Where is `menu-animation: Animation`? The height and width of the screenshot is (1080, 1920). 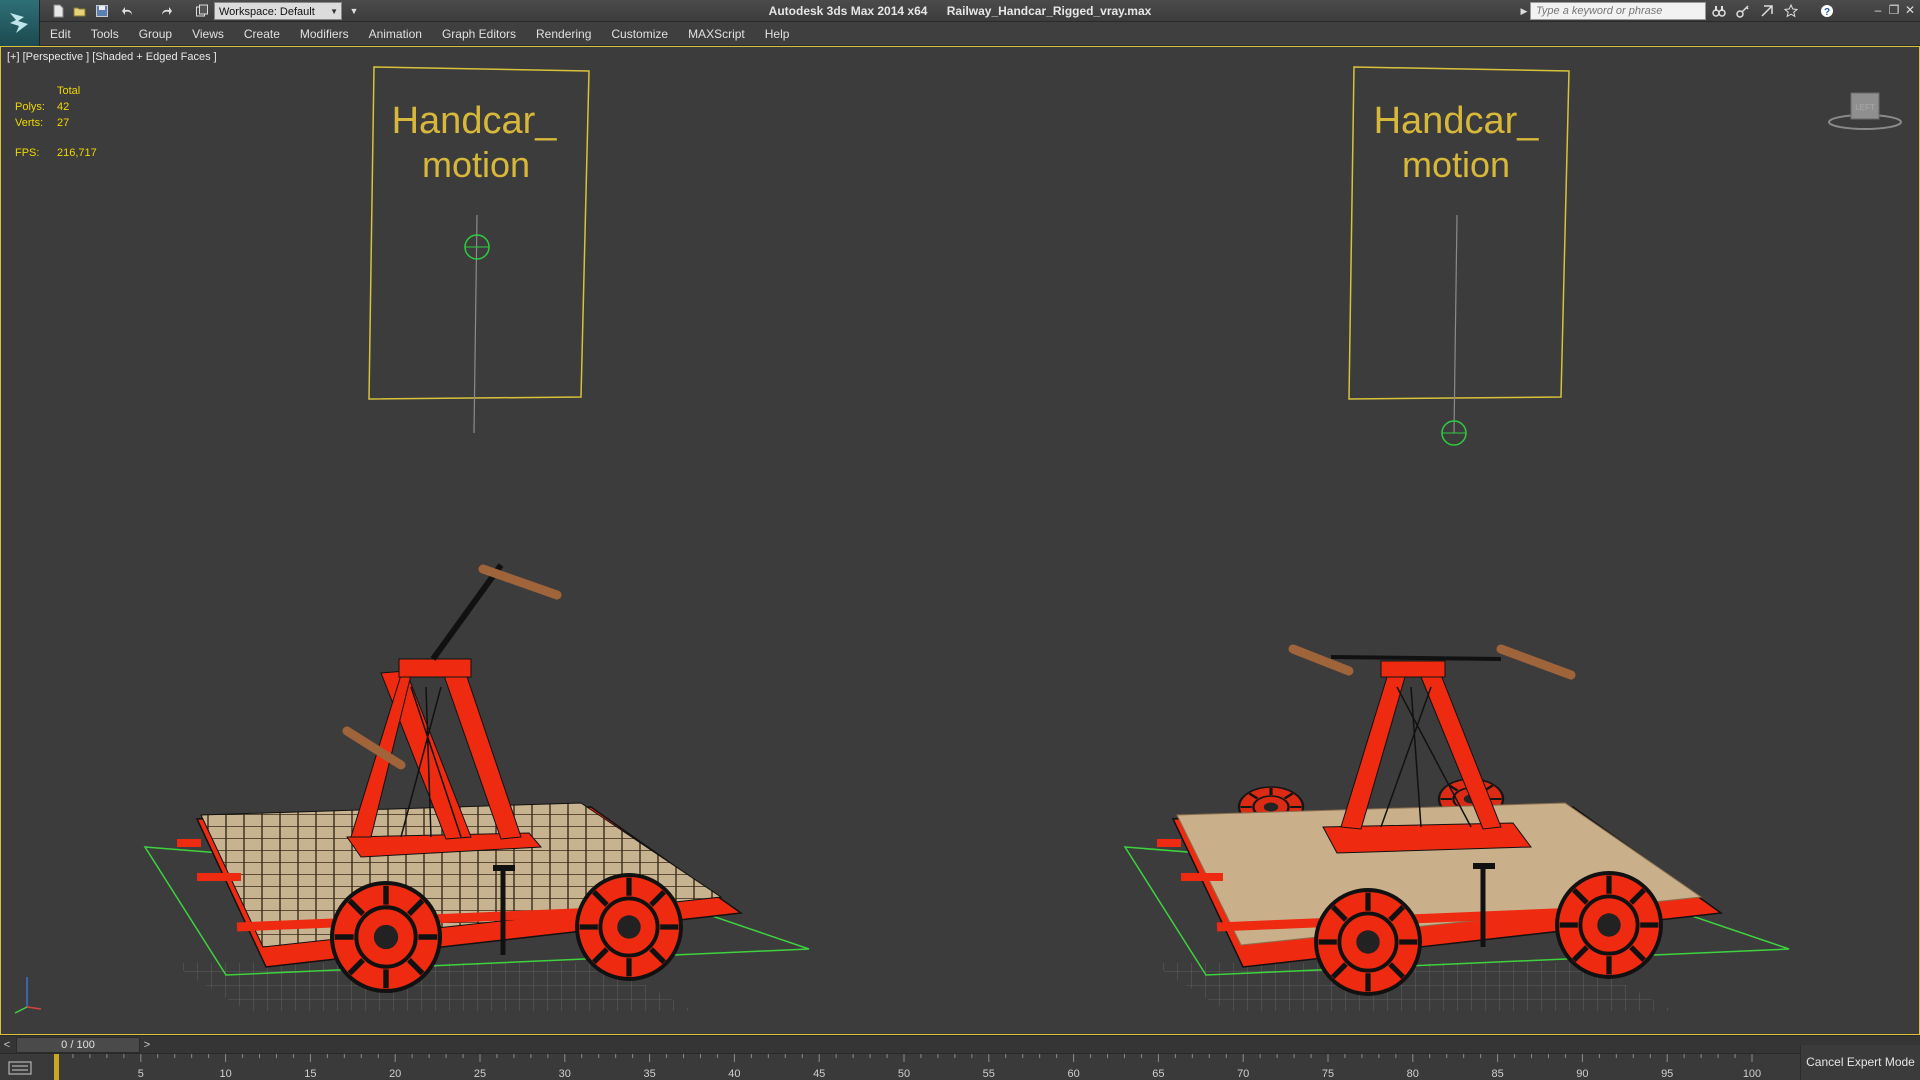
menu-animation: Animation is located at coordinates (395, 34).